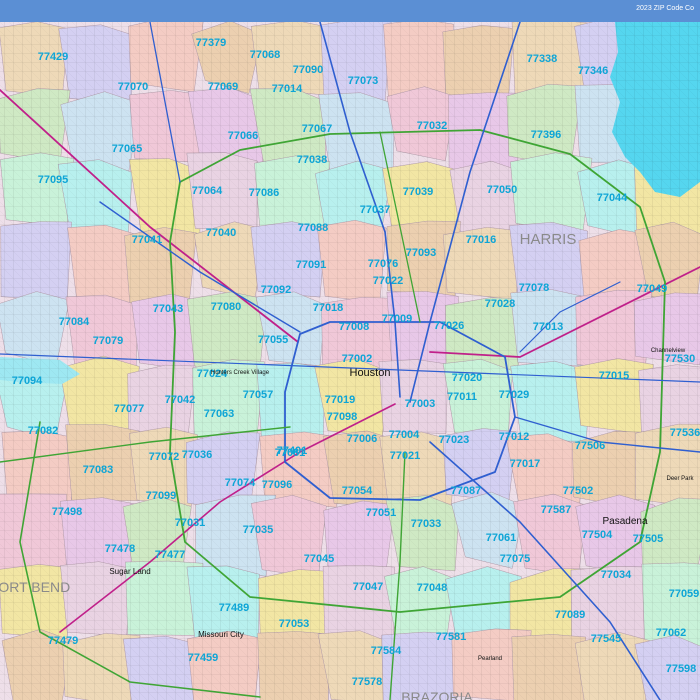 The height and width of the screenshot is (700, 700). I want to click on zip-label-77584: 77584, so click(386, 651).